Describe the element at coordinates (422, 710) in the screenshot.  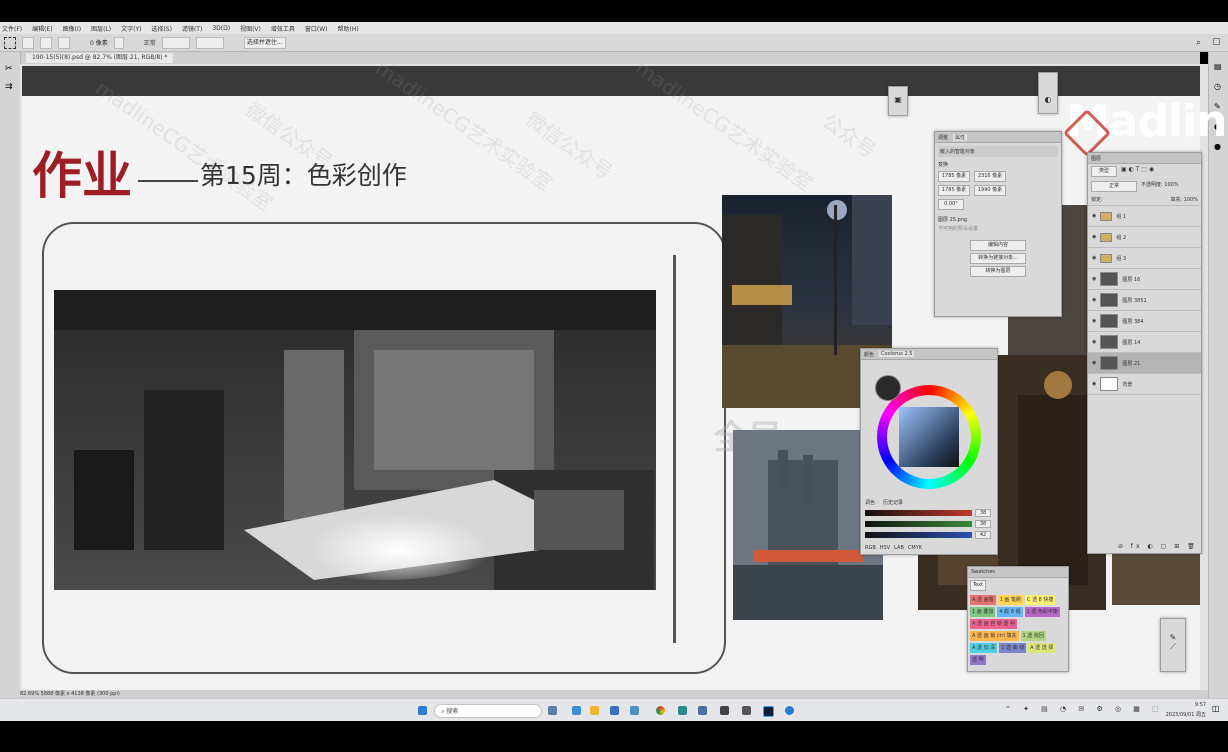
I see `windows-icon` at that location.